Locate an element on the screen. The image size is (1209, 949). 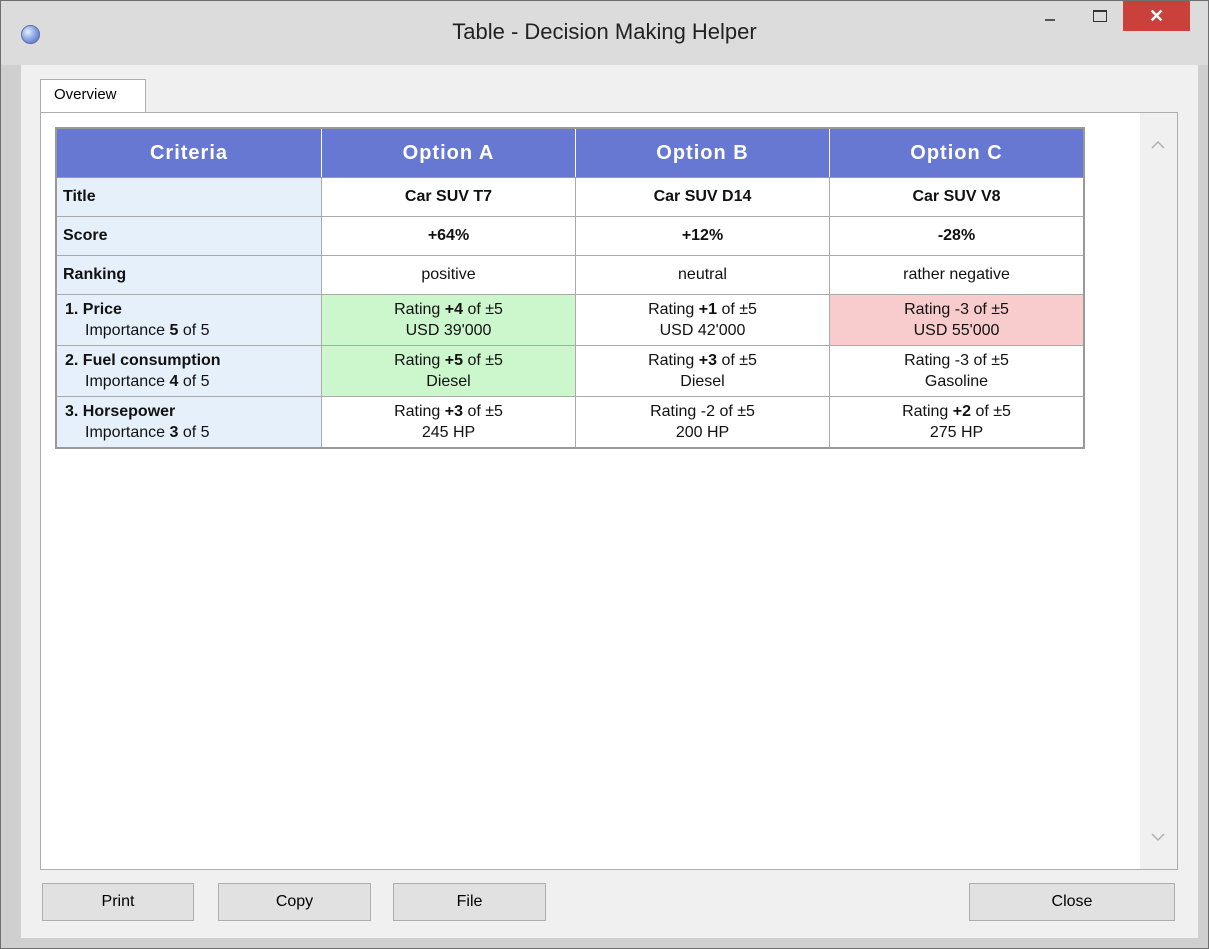
row-label-ranking: Ranking is located at coordinates (188, 275).